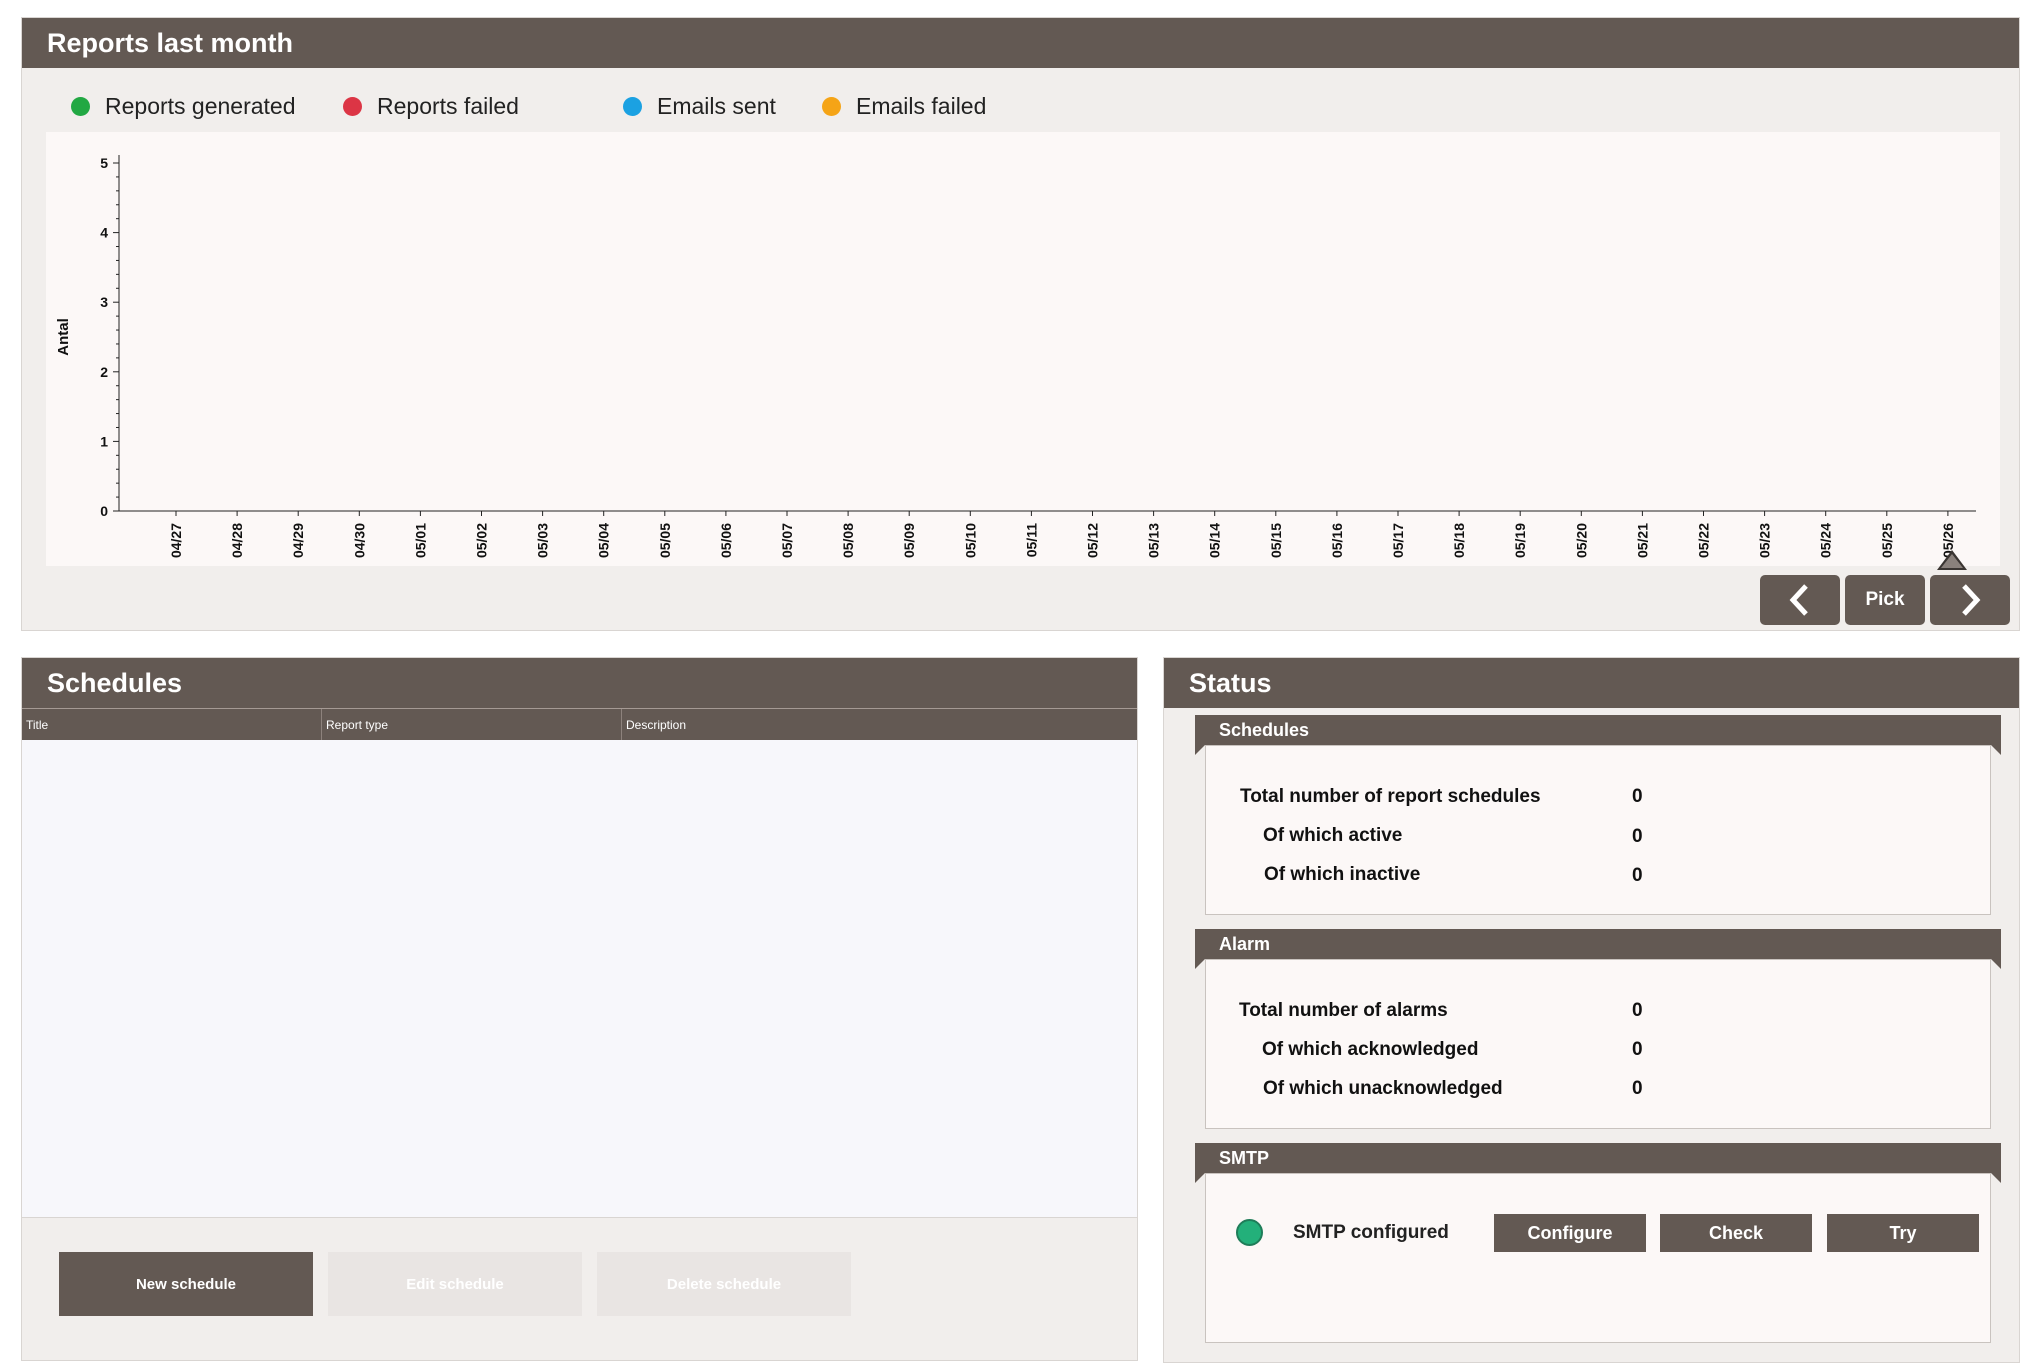  Describe the element at coordinates (1903, 1233) in the screenshot. I see `smtp-try-button: Try` at that location.